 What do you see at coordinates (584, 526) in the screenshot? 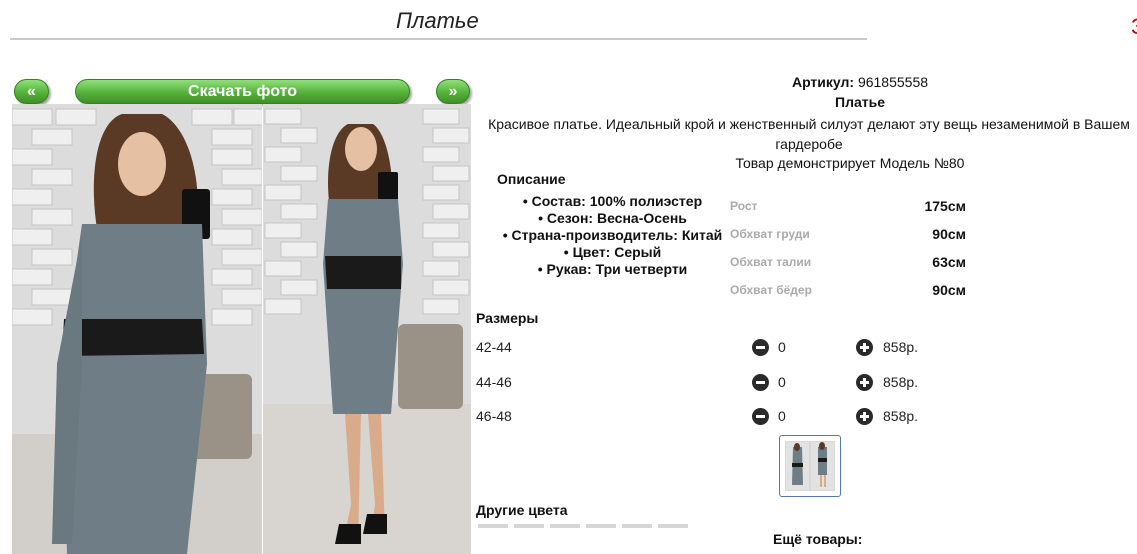
I see `other-colors-swatches` at bounding box center [584, 526].